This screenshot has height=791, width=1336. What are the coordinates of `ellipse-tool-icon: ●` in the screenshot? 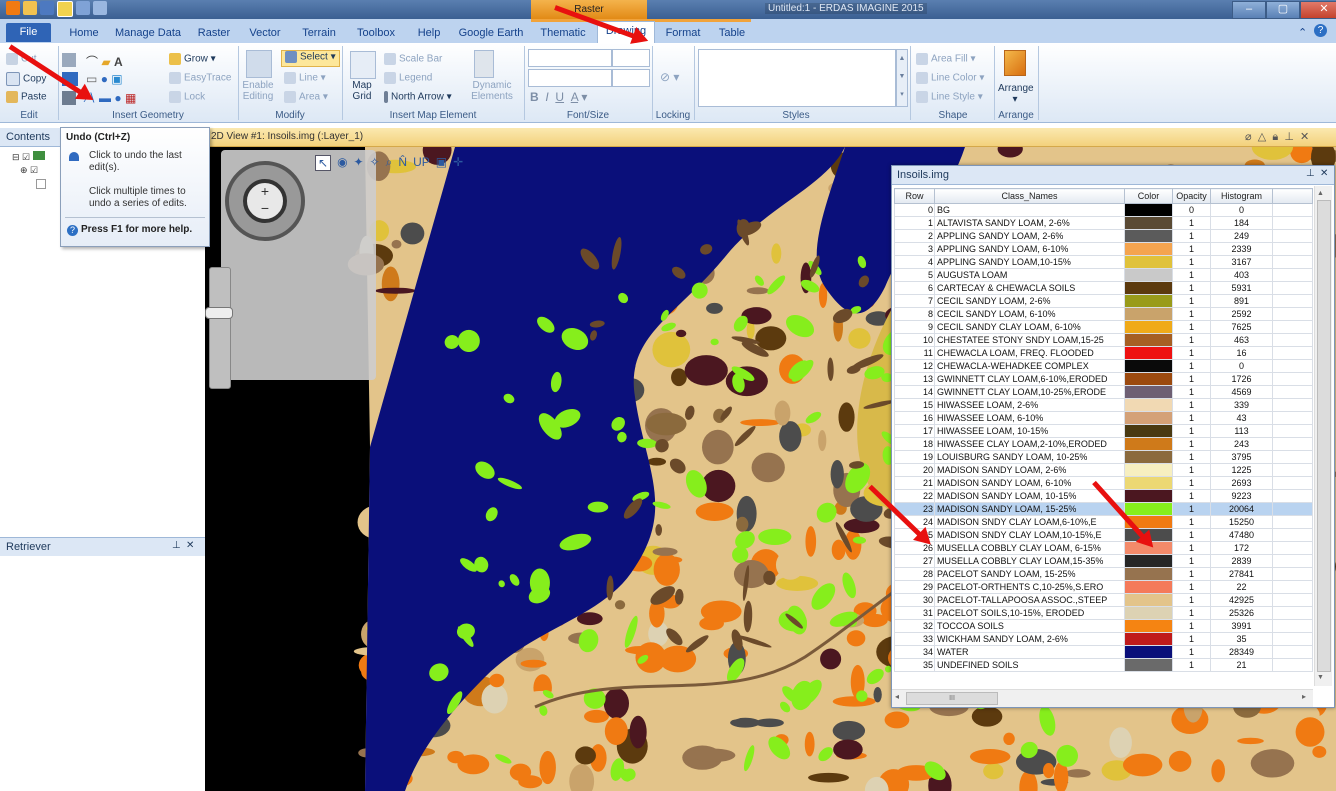 It's located at (104, 79).